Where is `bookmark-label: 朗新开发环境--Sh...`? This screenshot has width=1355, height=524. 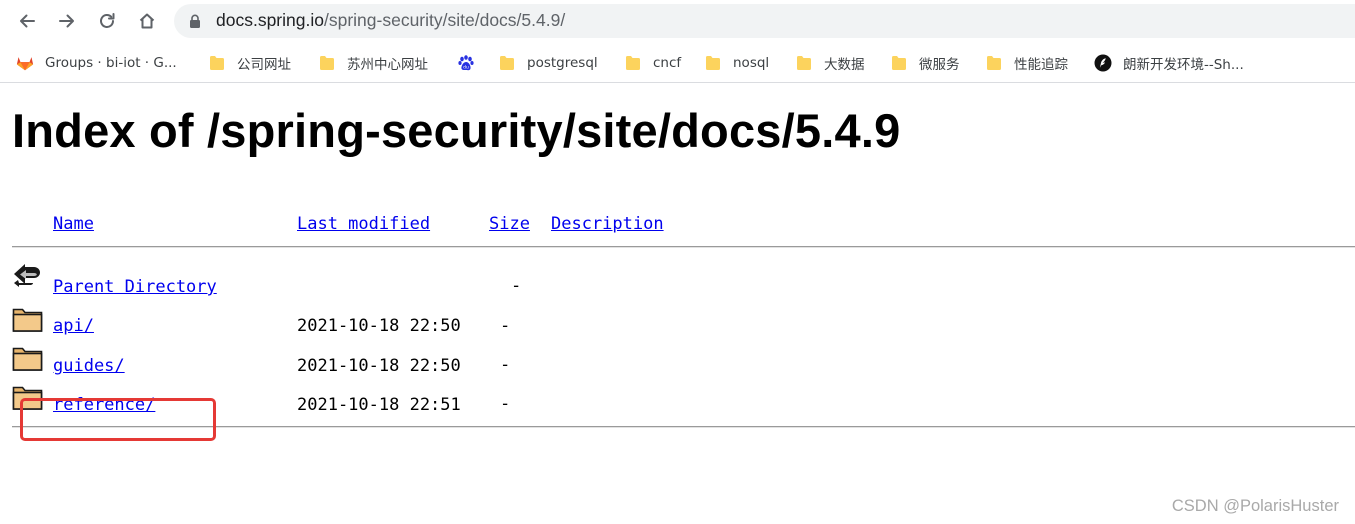 bookmark-label: 朗新开发环境--Sh... is located at coordinates (1183, 65).